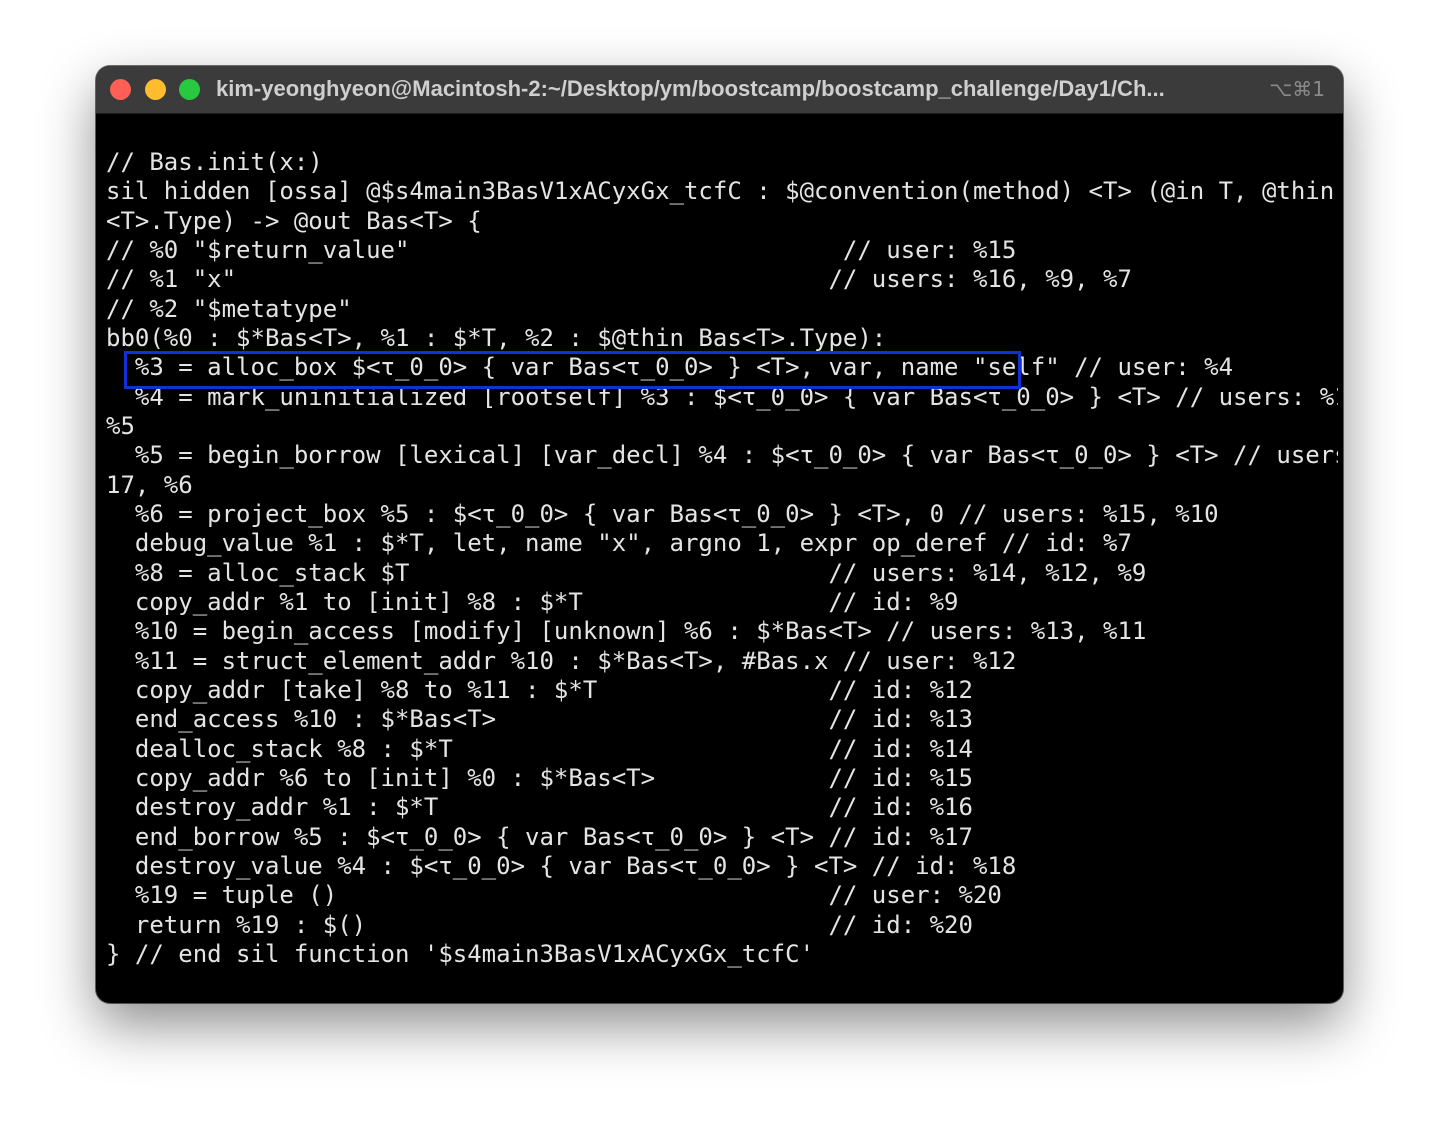 The height and width of the screenshot is (1131, 1440). What do you see at coordinates (539, 924) in the screenshot?
I see `terminal-line: return %19 : $() // id: %20` at bounding box center [539, 924].